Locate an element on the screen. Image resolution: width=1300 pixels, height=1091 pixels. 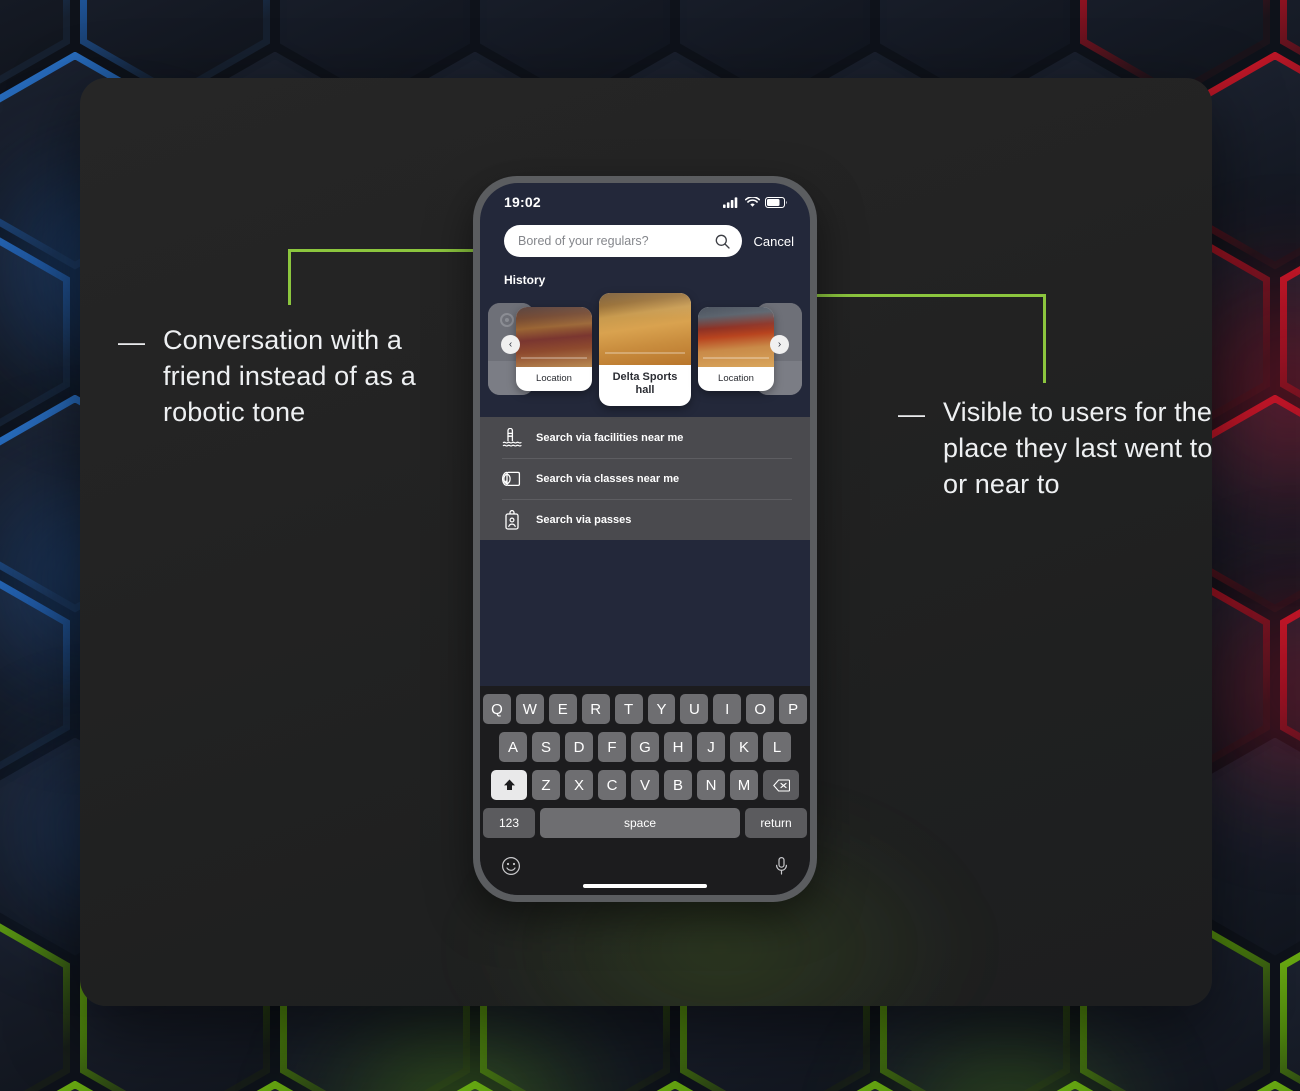
backspace-icon is located at coordinates (781, 785).